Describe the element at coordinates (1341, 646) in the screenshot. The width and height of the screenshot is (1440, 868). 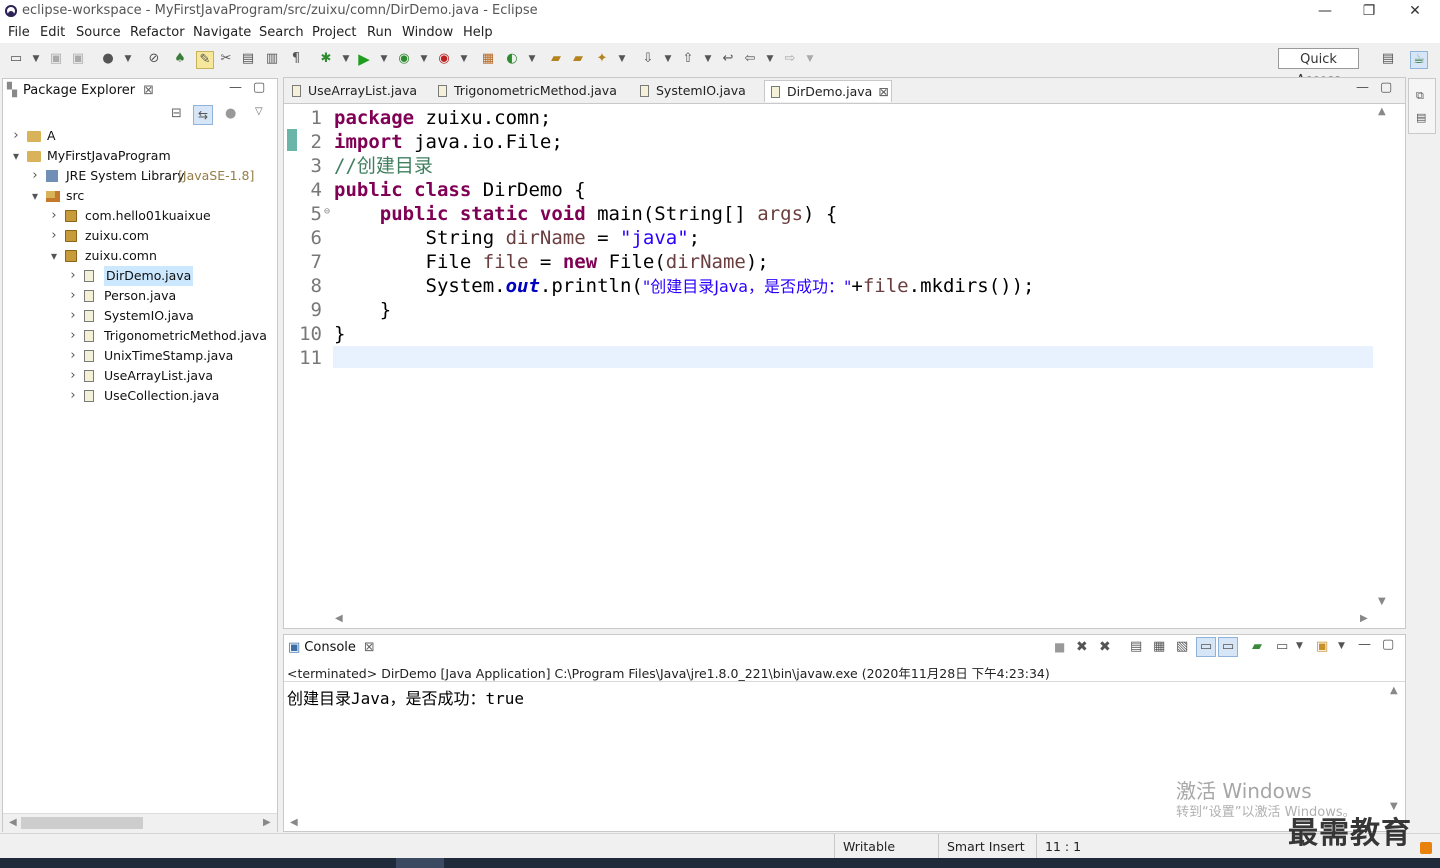
I see `open-console-dropdown-icon: ▼` at that location.